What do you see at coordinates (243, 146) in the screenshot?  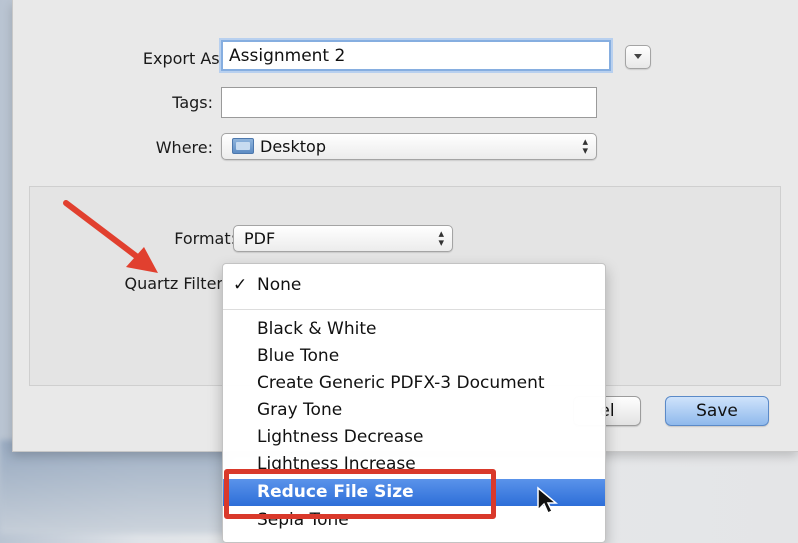 I see `folder-icon` at bounding box center [243, 146].